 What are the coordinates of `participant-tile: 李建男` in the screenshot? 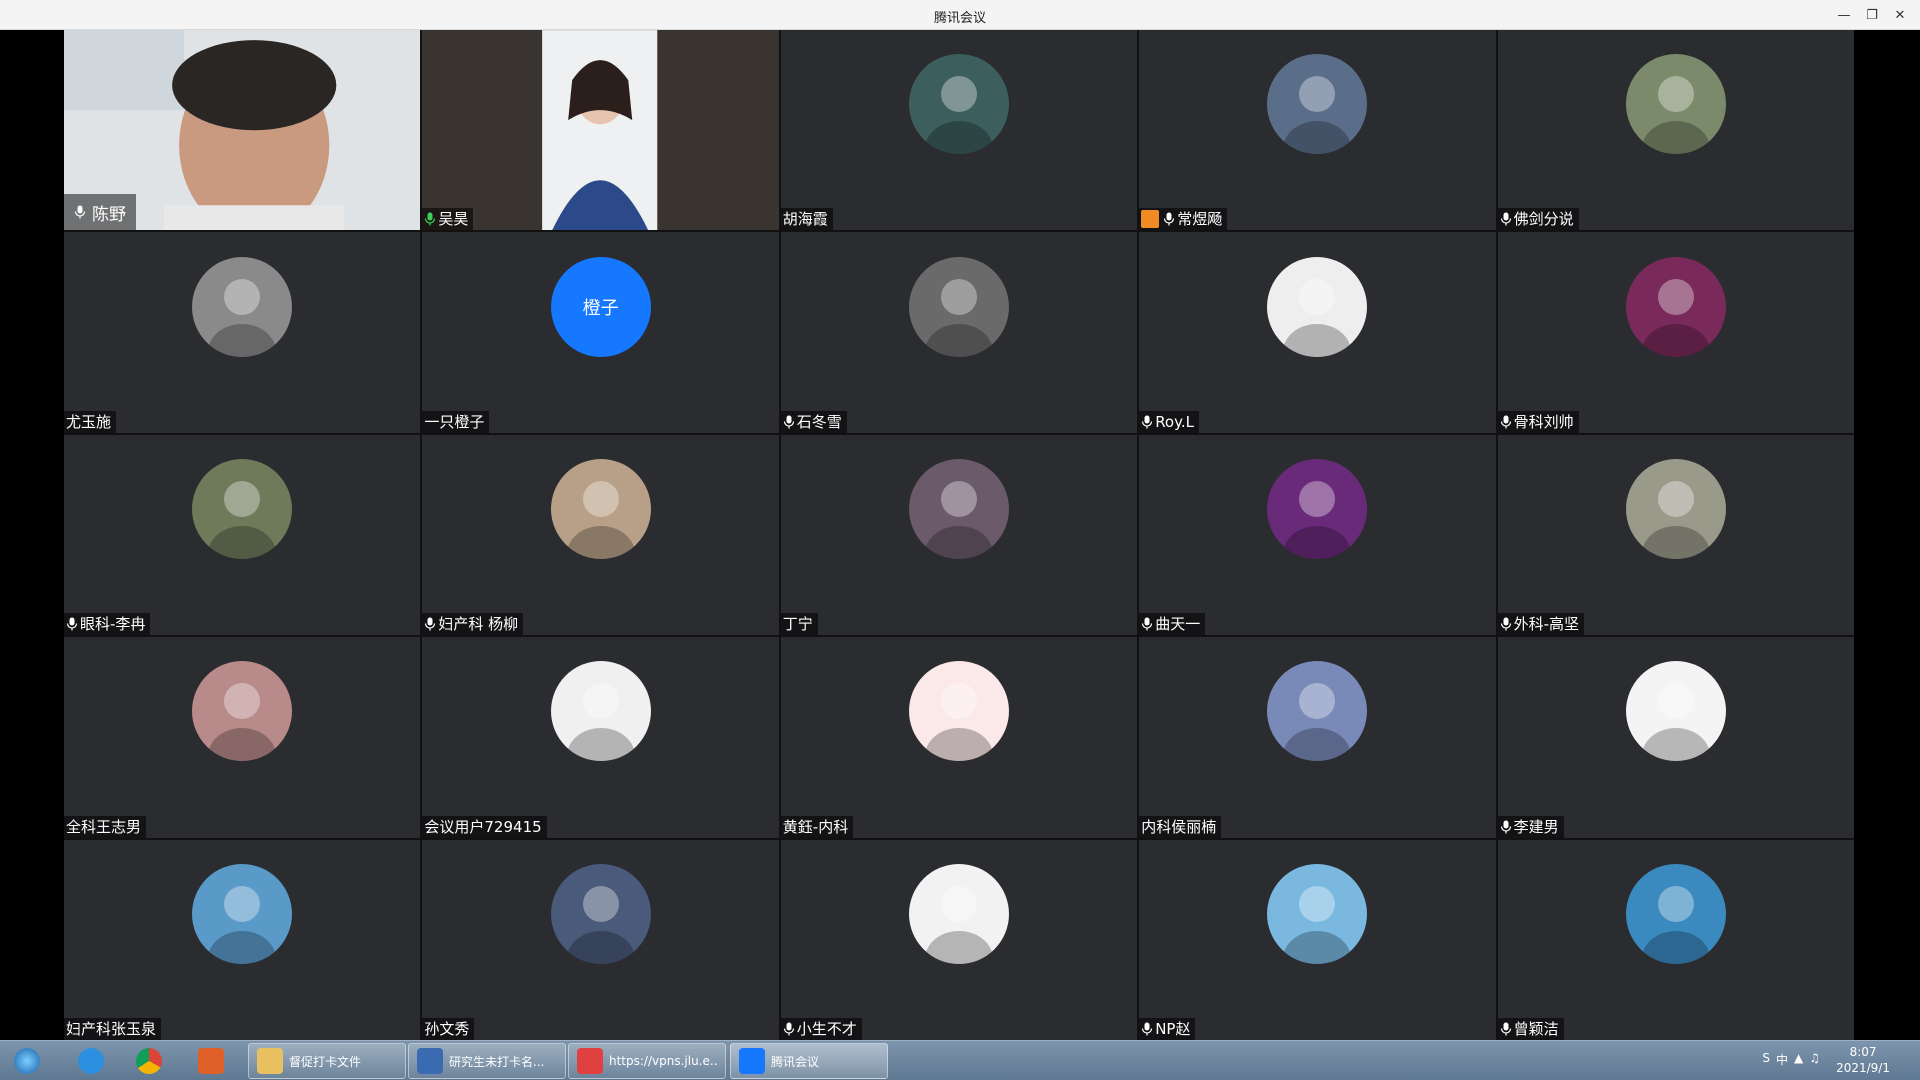 It's located at (1675, 737).